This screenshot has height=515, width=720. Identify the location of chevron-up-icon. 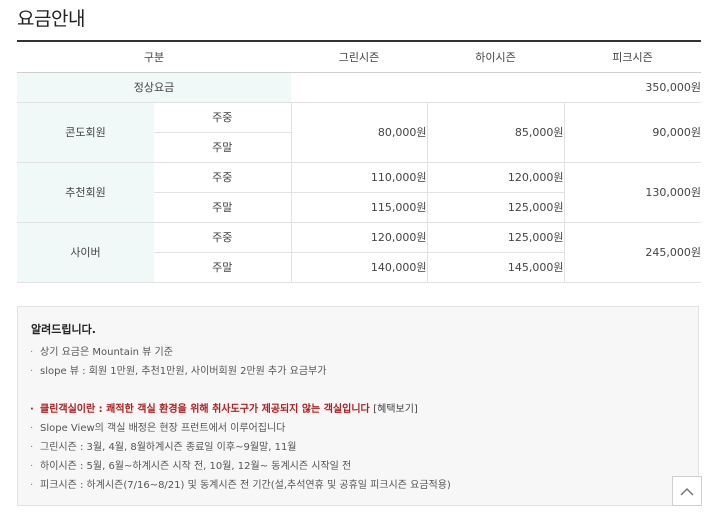
(687, 491).